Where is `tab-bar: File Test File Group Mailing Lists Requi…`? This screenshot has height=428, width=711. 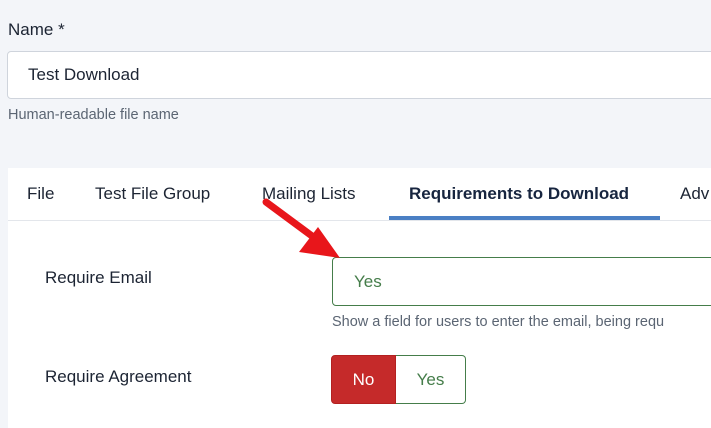 tab-bar: File Test File Group Mailing Lists Requi… is located at coordinates (359, 194).